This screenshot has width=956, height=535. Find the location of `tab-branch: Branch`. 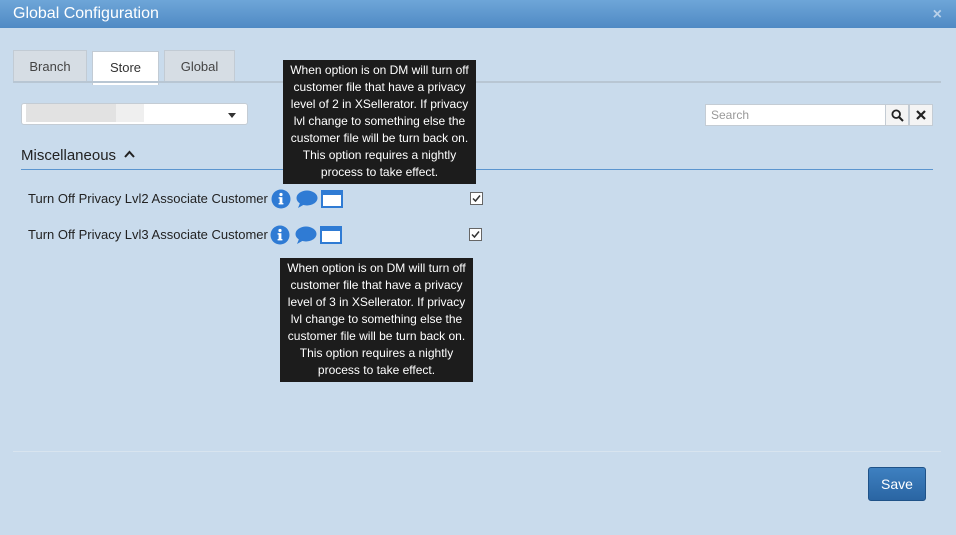

tab-branch: Branch is located at coordinates (50, 66).